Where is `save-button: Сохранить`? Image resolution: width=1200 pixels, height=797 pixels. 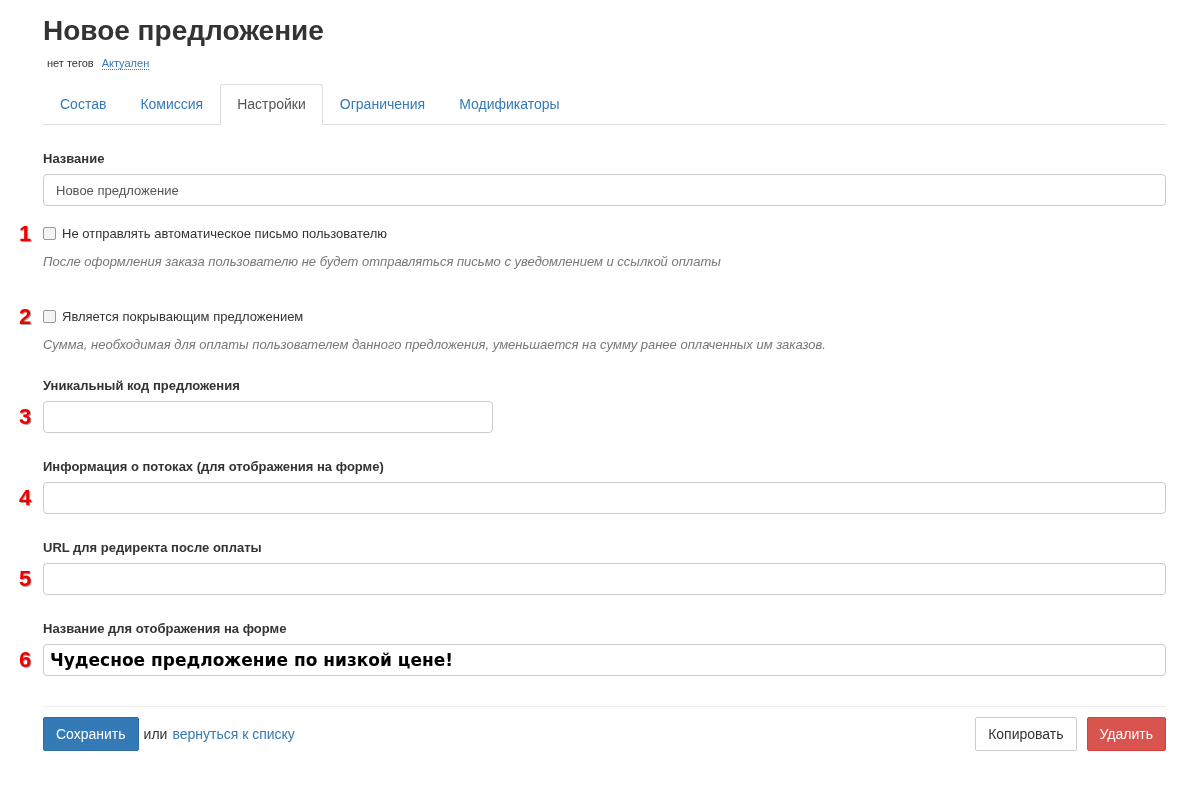
save-button: Сохранить is located at coordinates (91, 734).